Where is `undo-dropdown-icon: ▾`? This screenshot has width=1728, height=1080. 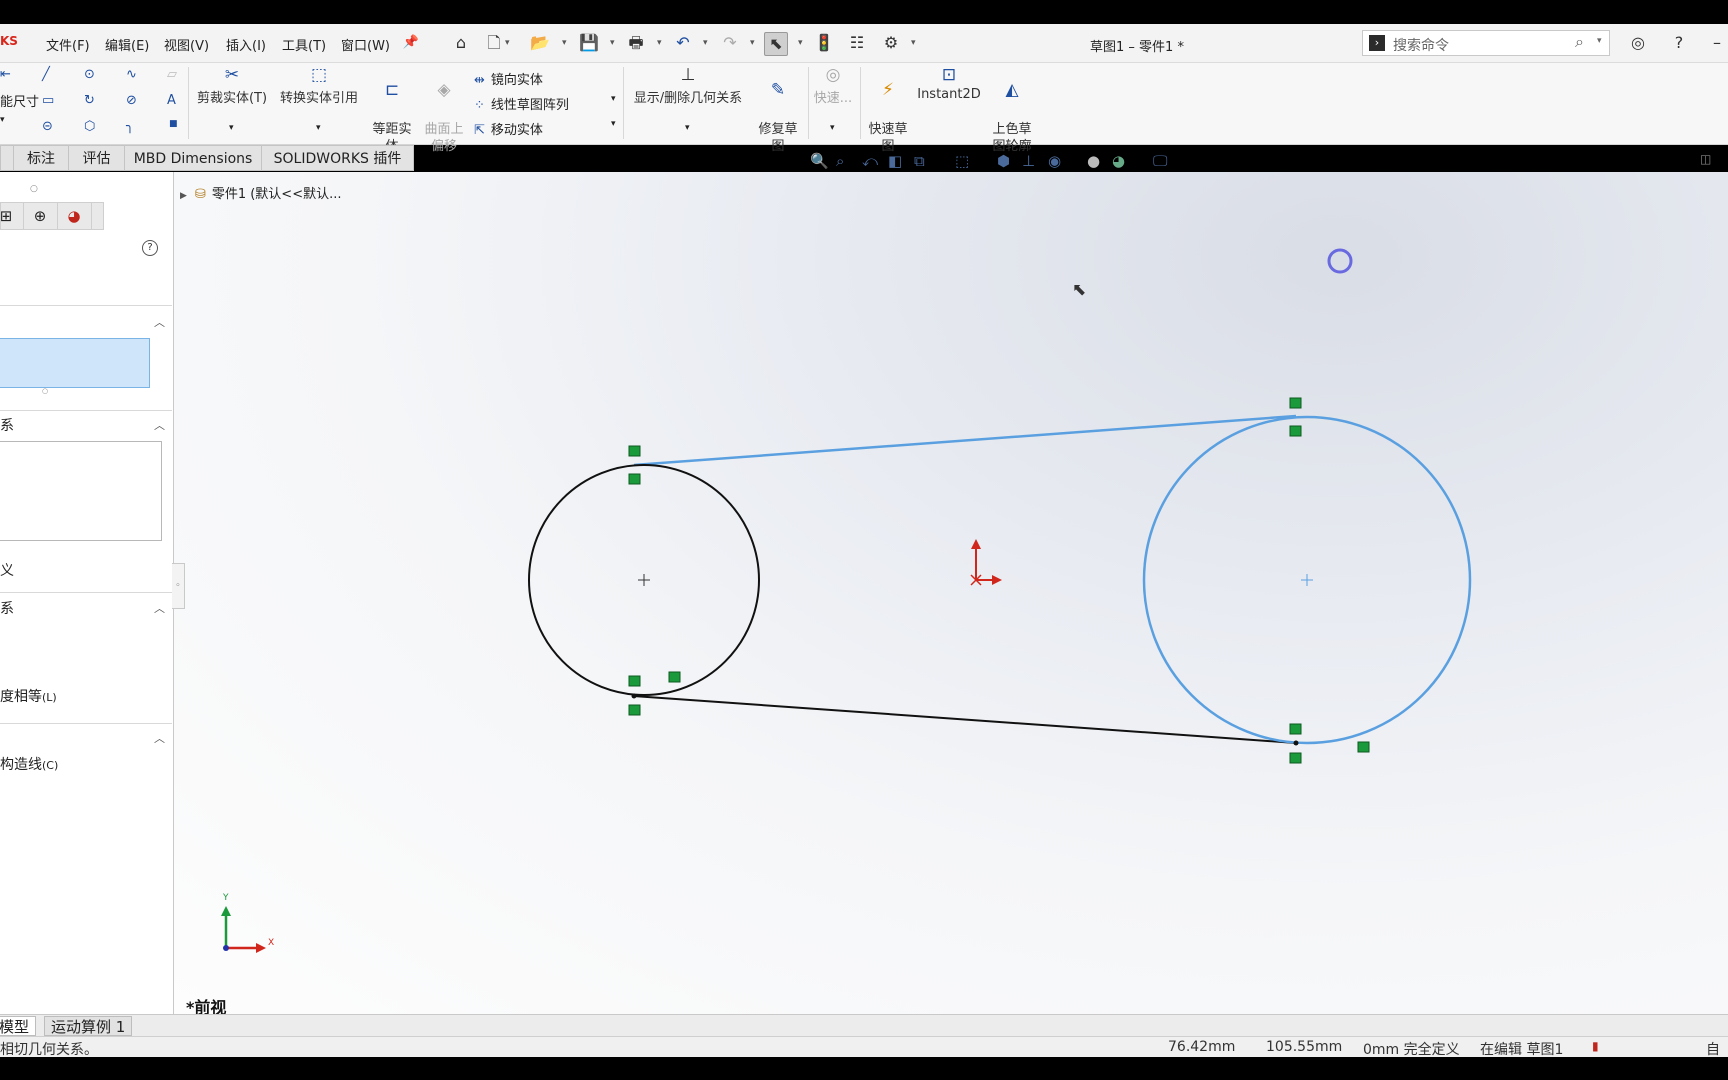
undo-dropdown-icon: ▾ is located at coordinates (705, 43).